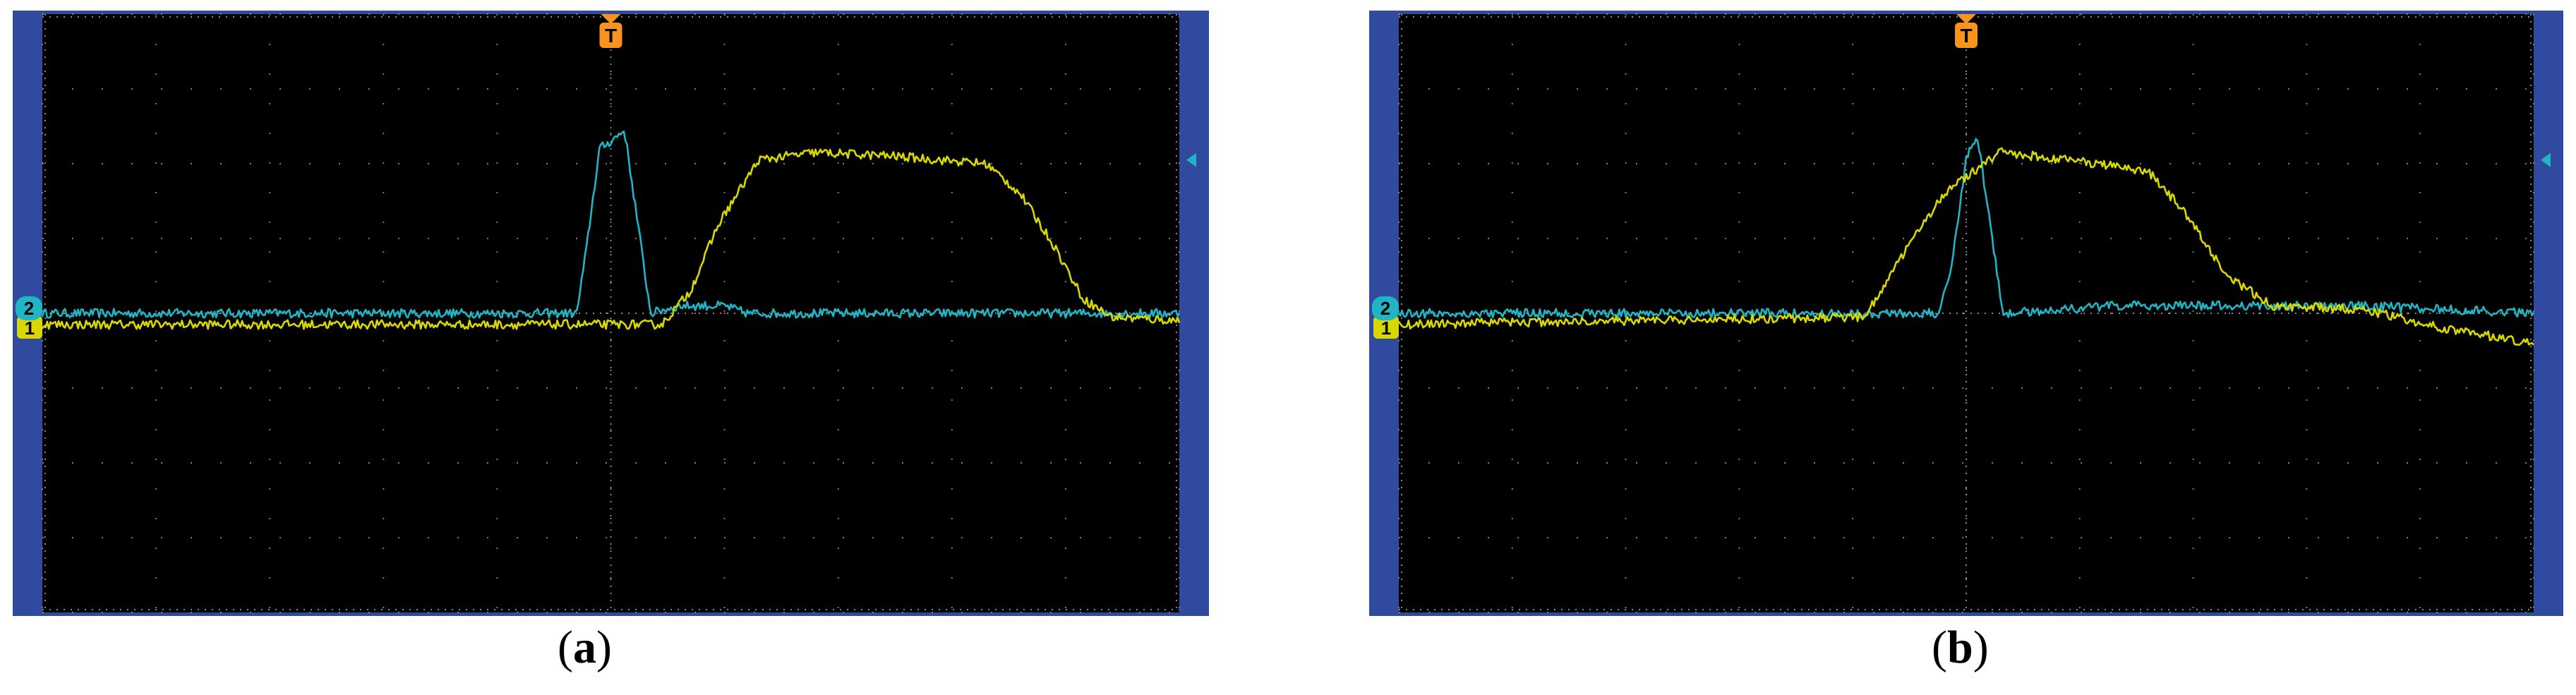  I want to click on caption-b: (b), so click(1960, 648).